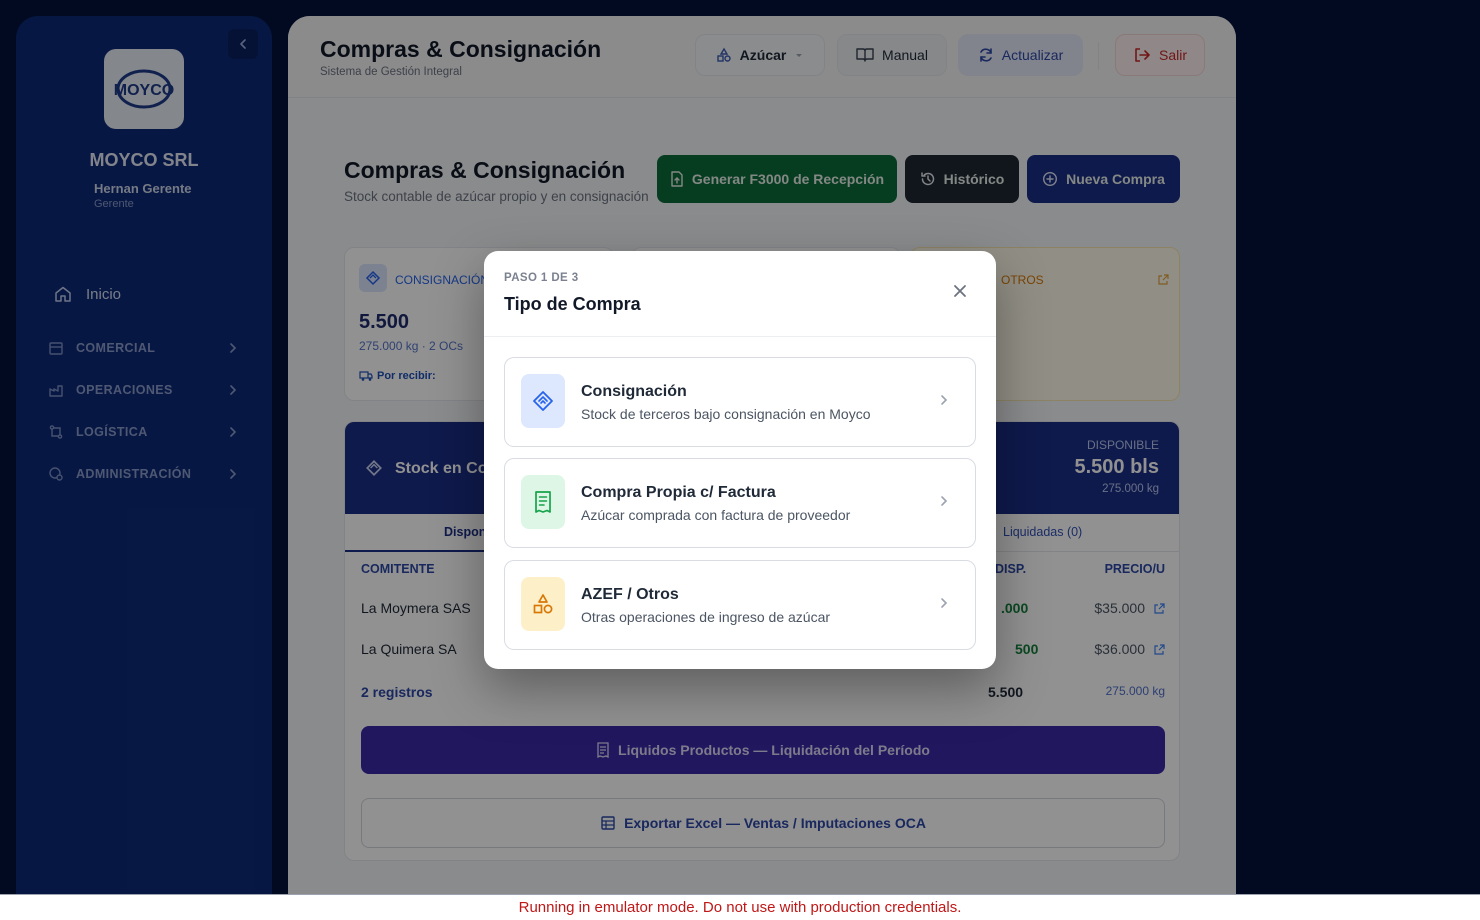 This screenshot has height=920, width=1480. What do you see at coordinates (740, 294) in the screenshot?
I see `modal-header: PASO 1 DE 3 Tipo de Compra` at bounding box center [740, 294].